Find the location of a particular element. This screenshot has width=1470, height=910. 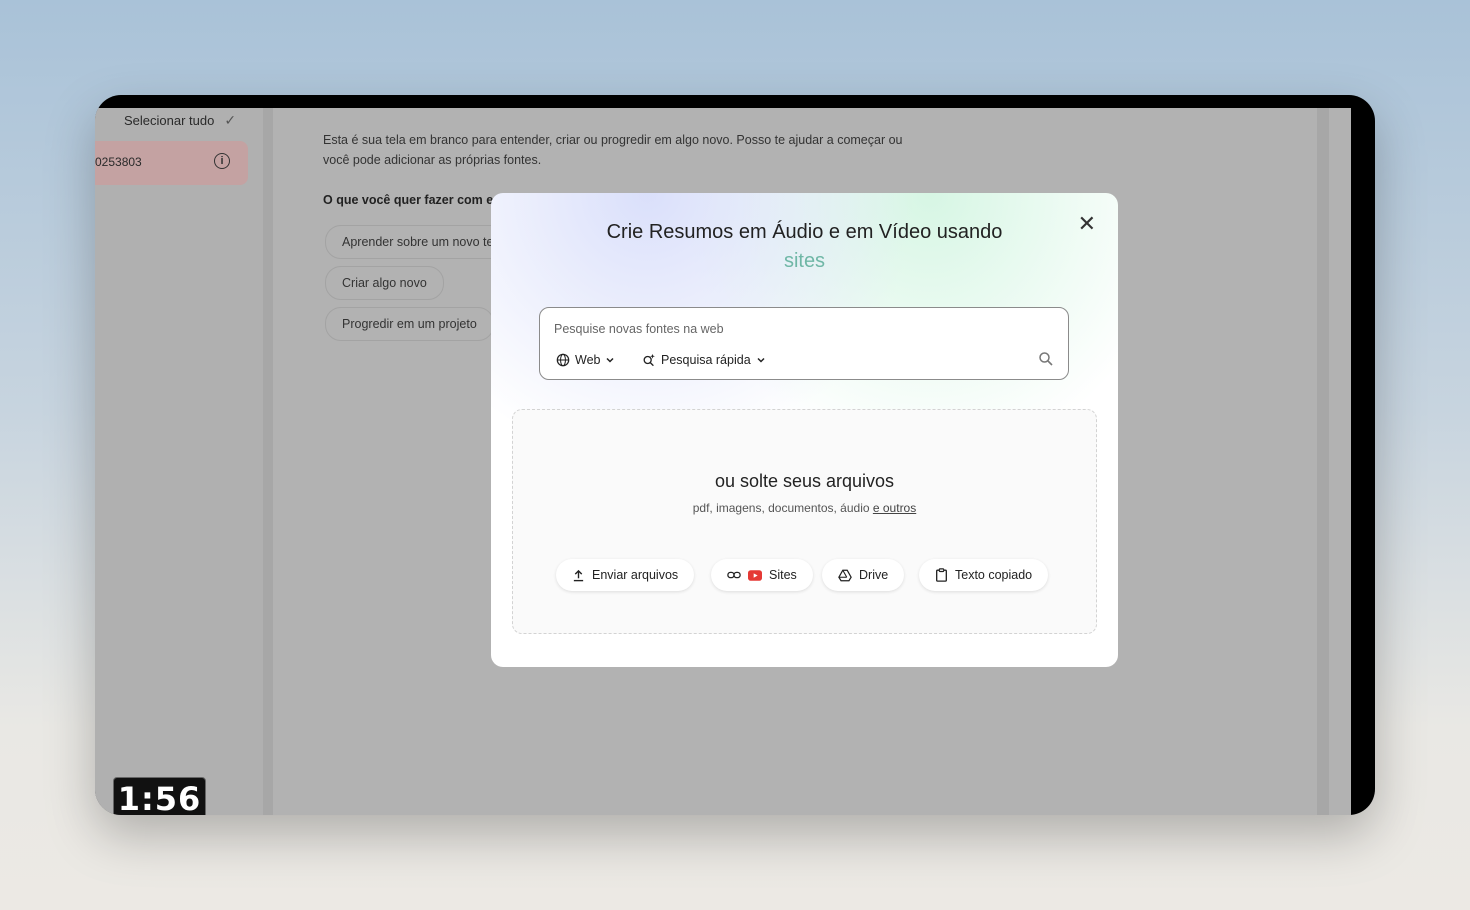

search-mode-dropdown: Pesquisa rápida is located at coordinates (704, 360).